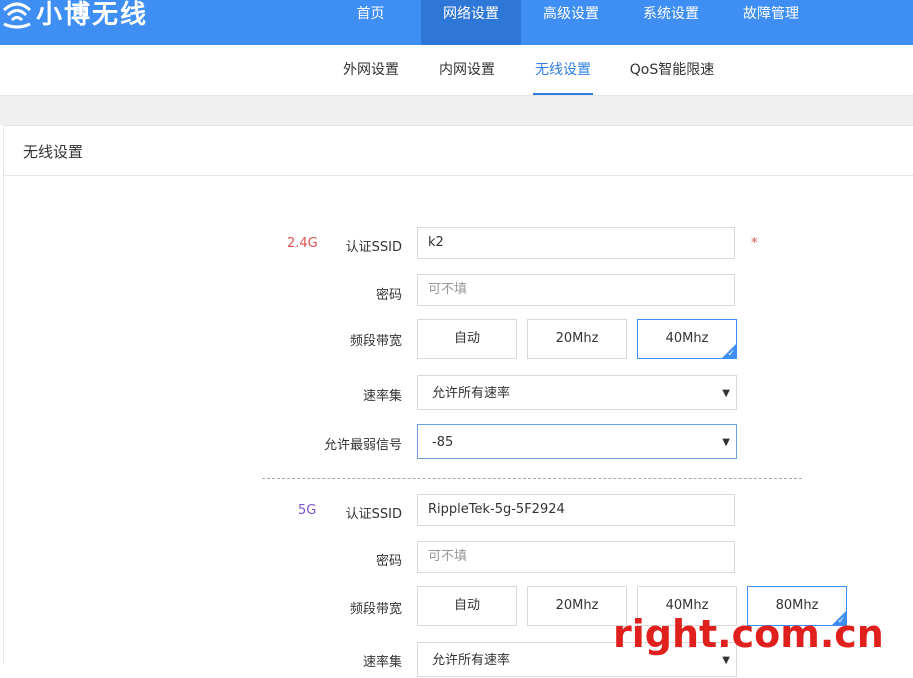 The width and height of the screenshot is (913, 678). I want to click on watermark: right.com.cn, so click(748, 634).